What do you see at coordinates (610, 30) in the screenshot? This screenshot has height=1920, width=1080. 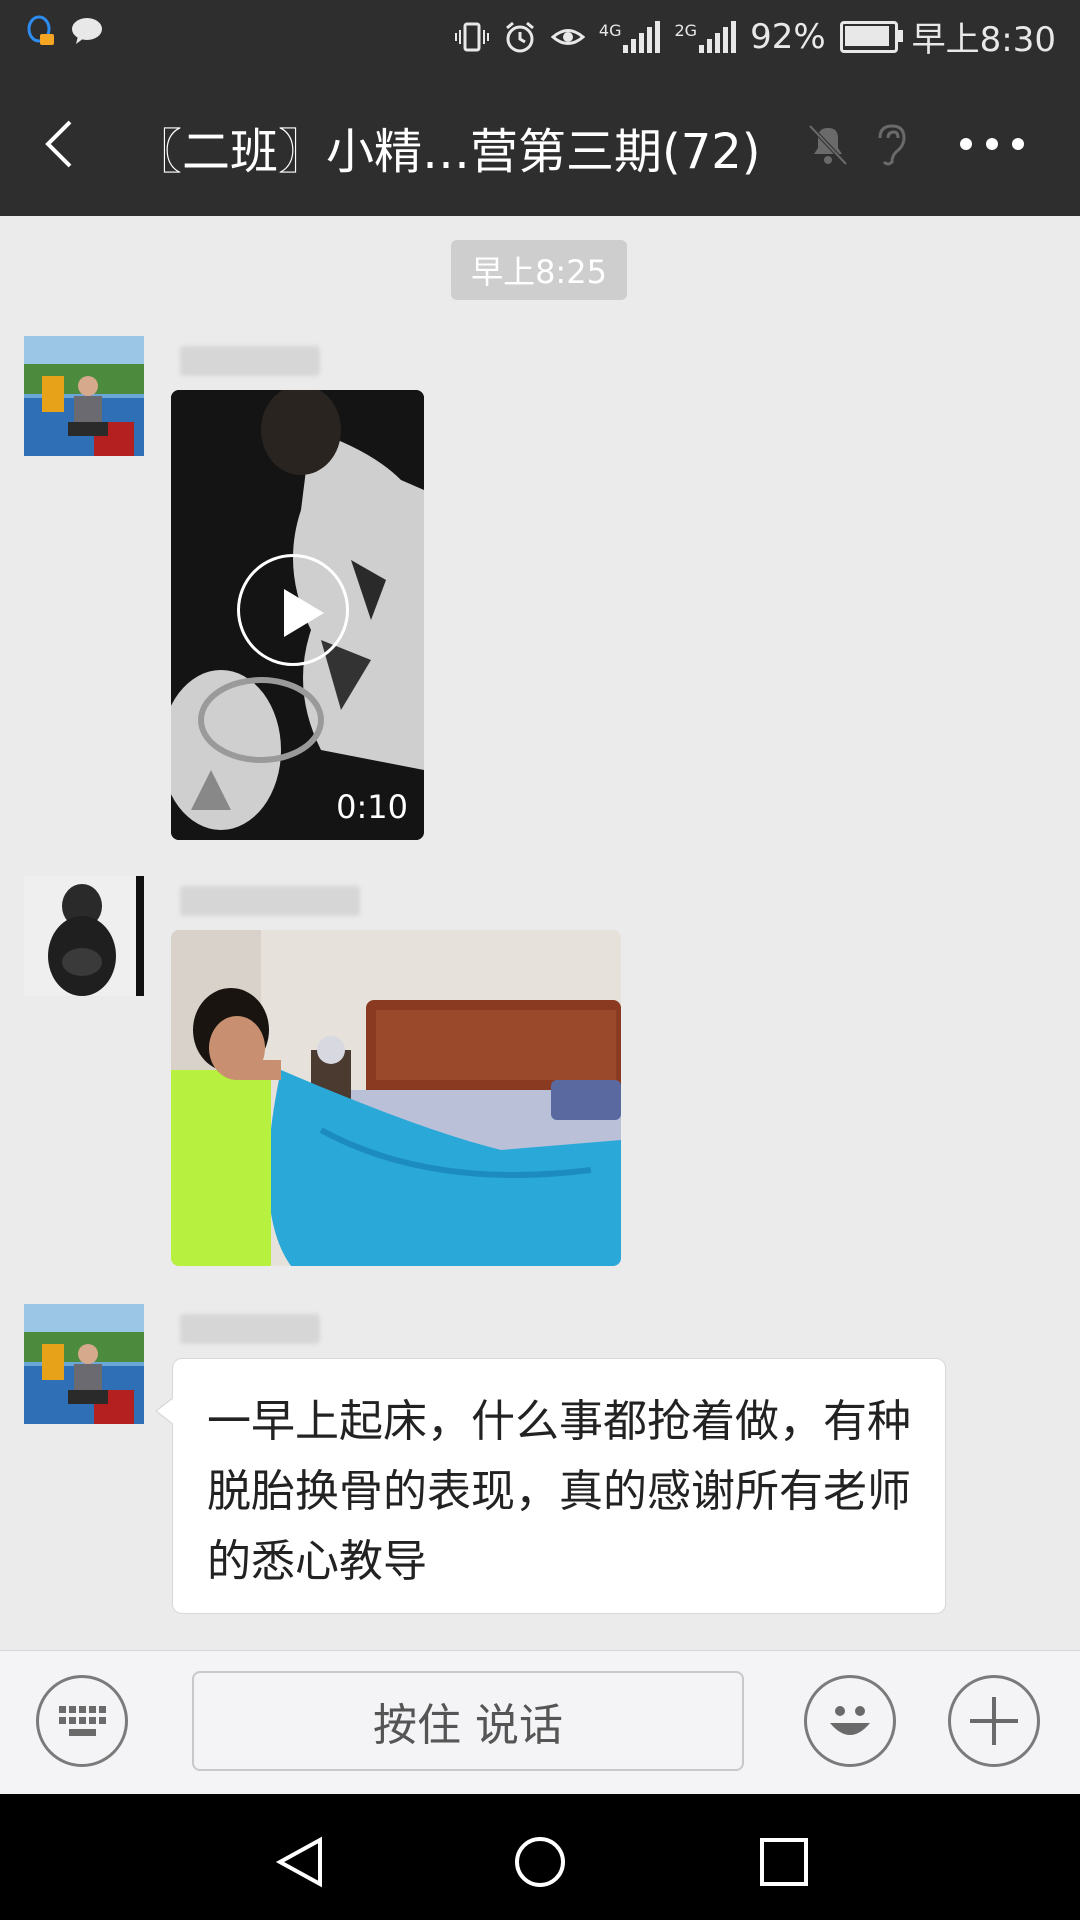 I see `network-type-label: 4G` at bounding box center [610, 30].